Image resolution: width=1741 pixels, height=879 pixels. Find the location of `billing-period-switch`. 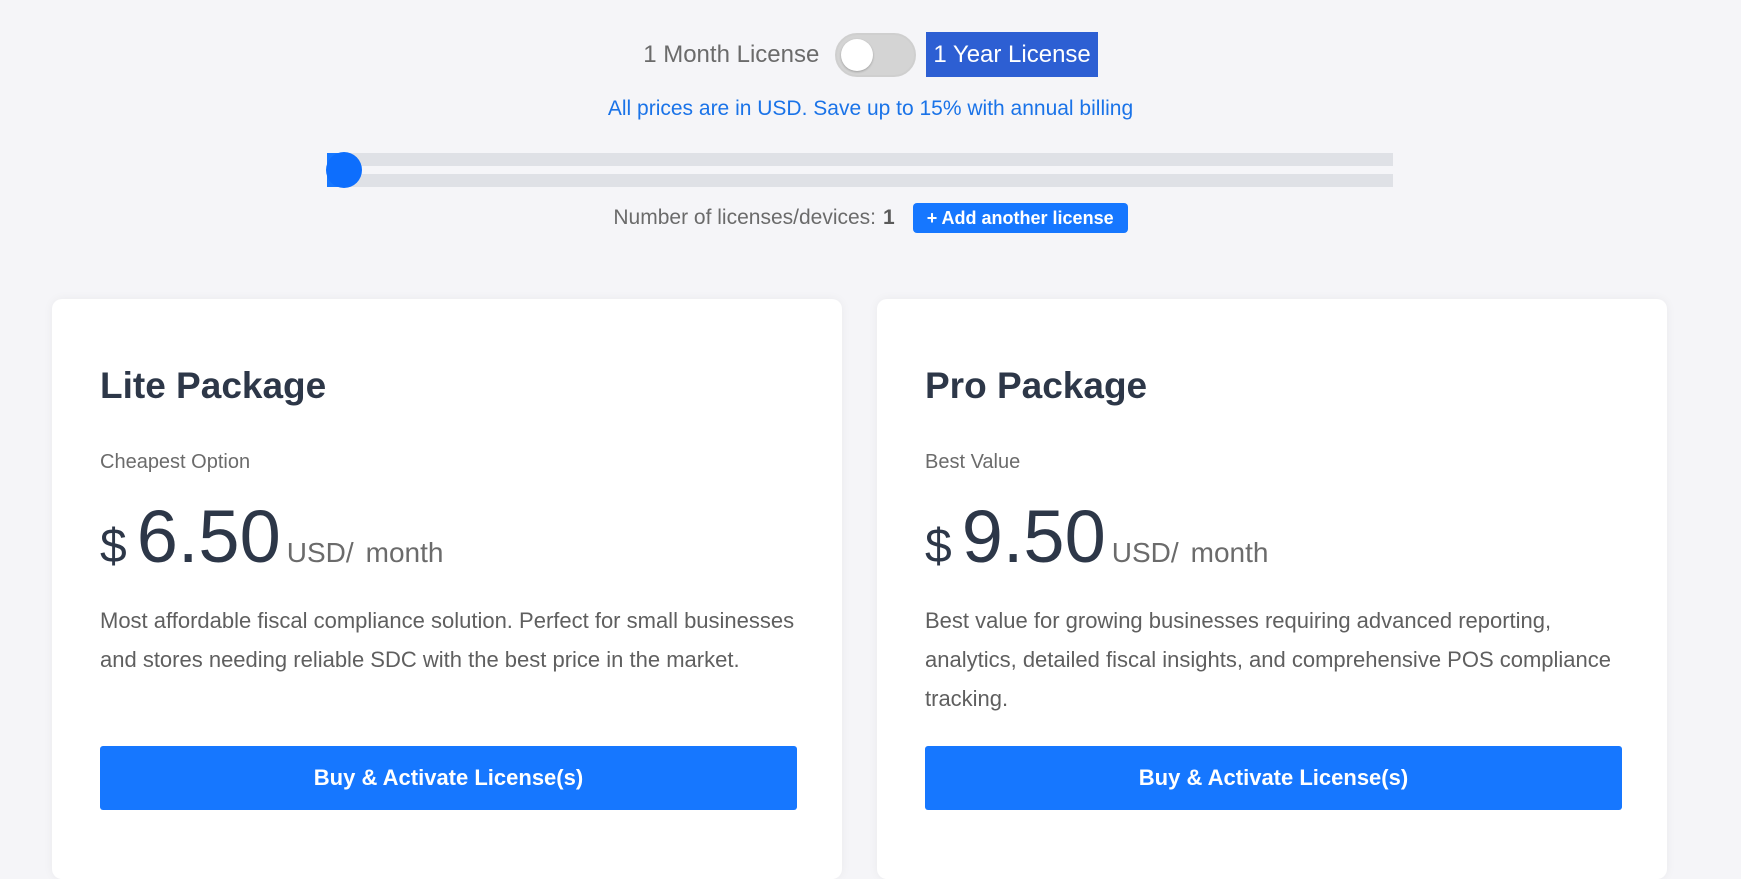

billing-period-switch is located at coordinates (876, 54).